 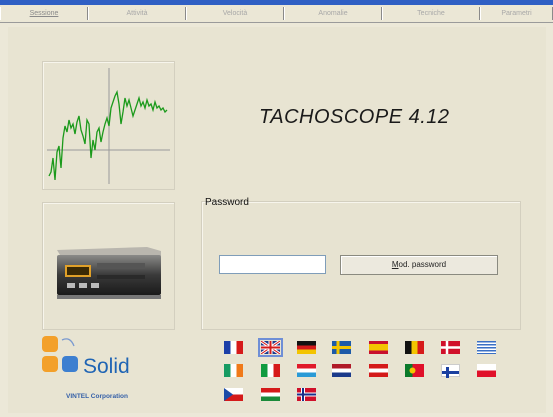 What do you see at coordinates (378, 370) in the screenshot?
I see `austria-flag` at bounding box center [378, 370].